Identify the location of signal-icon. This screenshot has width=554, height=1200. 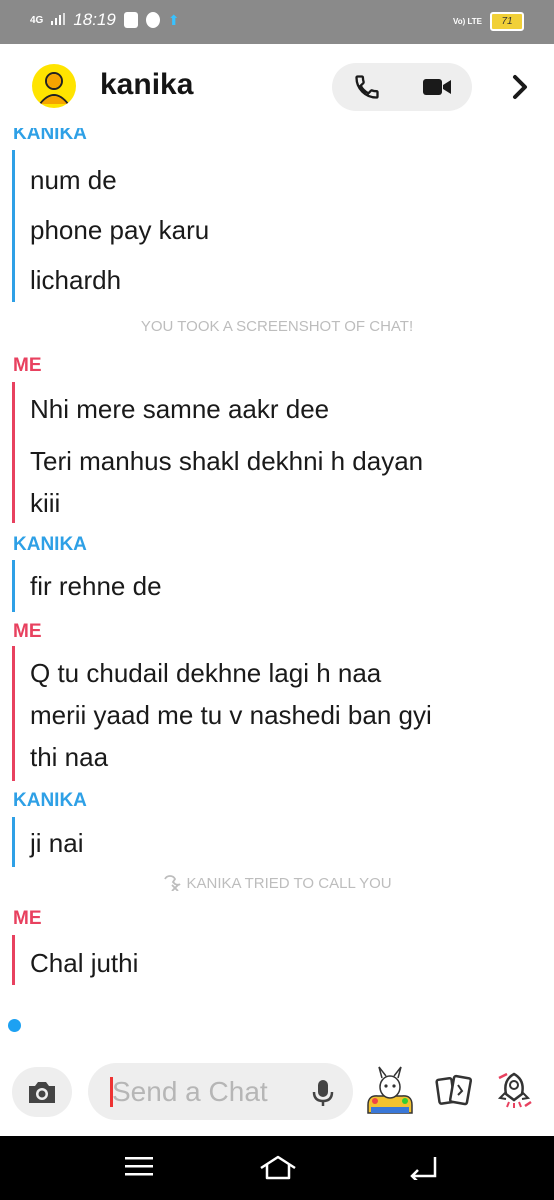
(58, 20).